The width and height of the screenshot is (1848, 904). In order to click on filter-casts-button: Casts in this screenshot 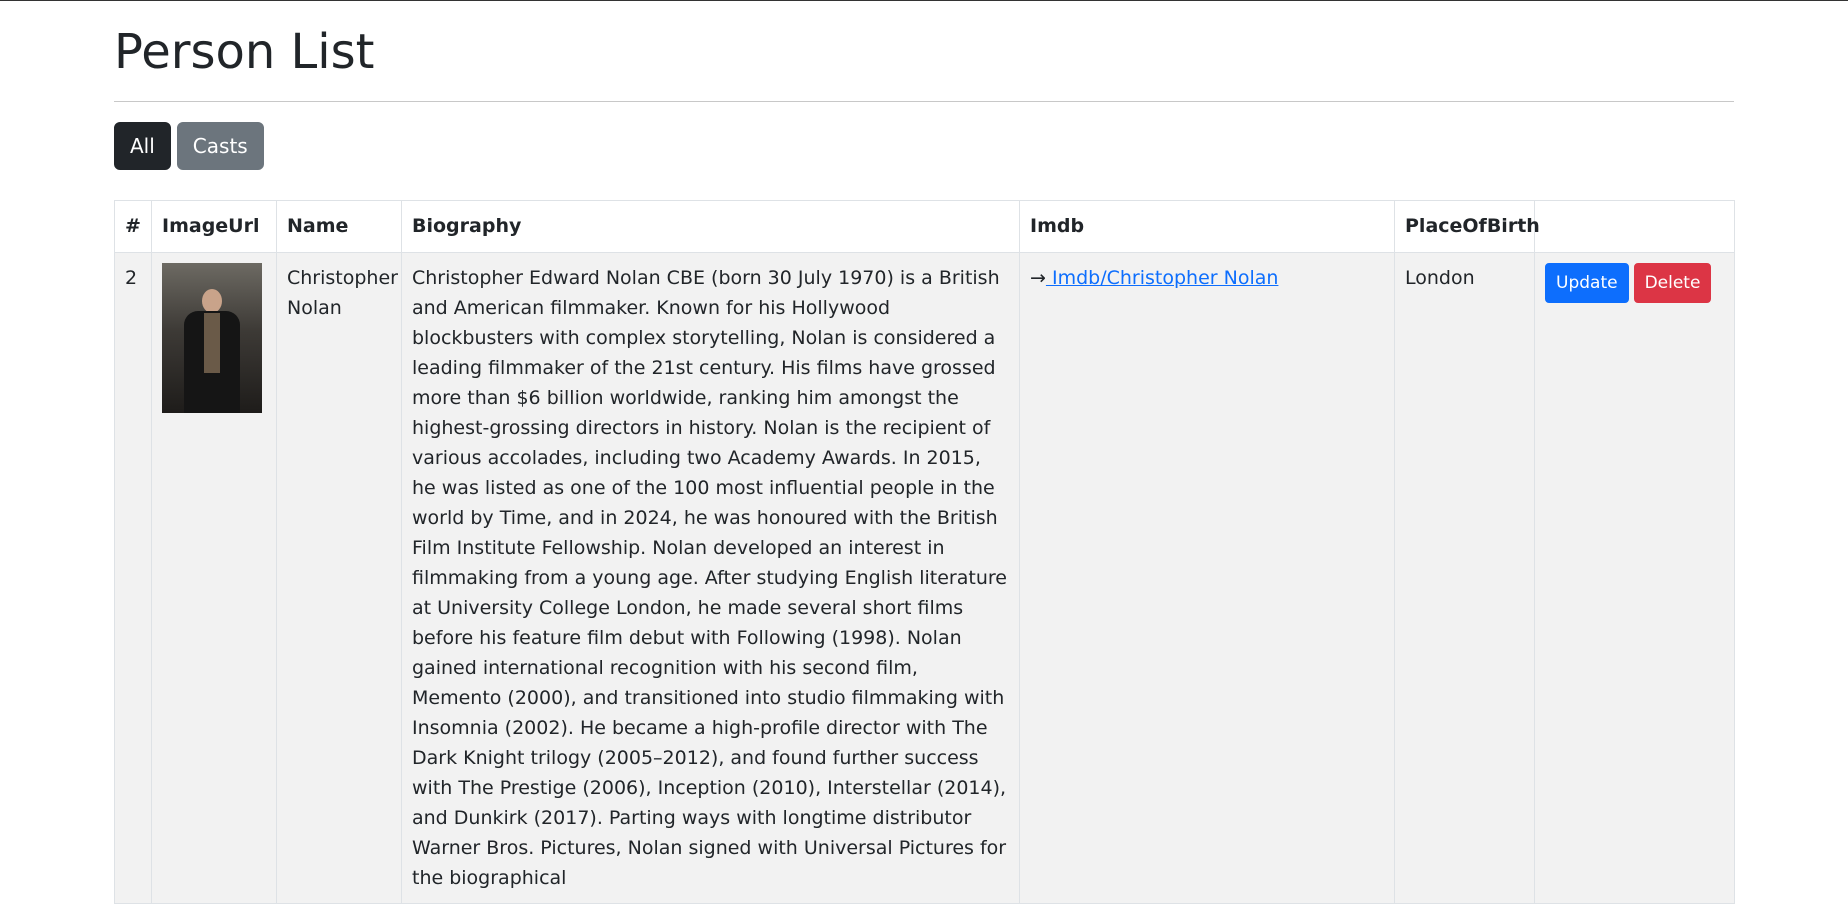, I will do `click(220, 146)`.